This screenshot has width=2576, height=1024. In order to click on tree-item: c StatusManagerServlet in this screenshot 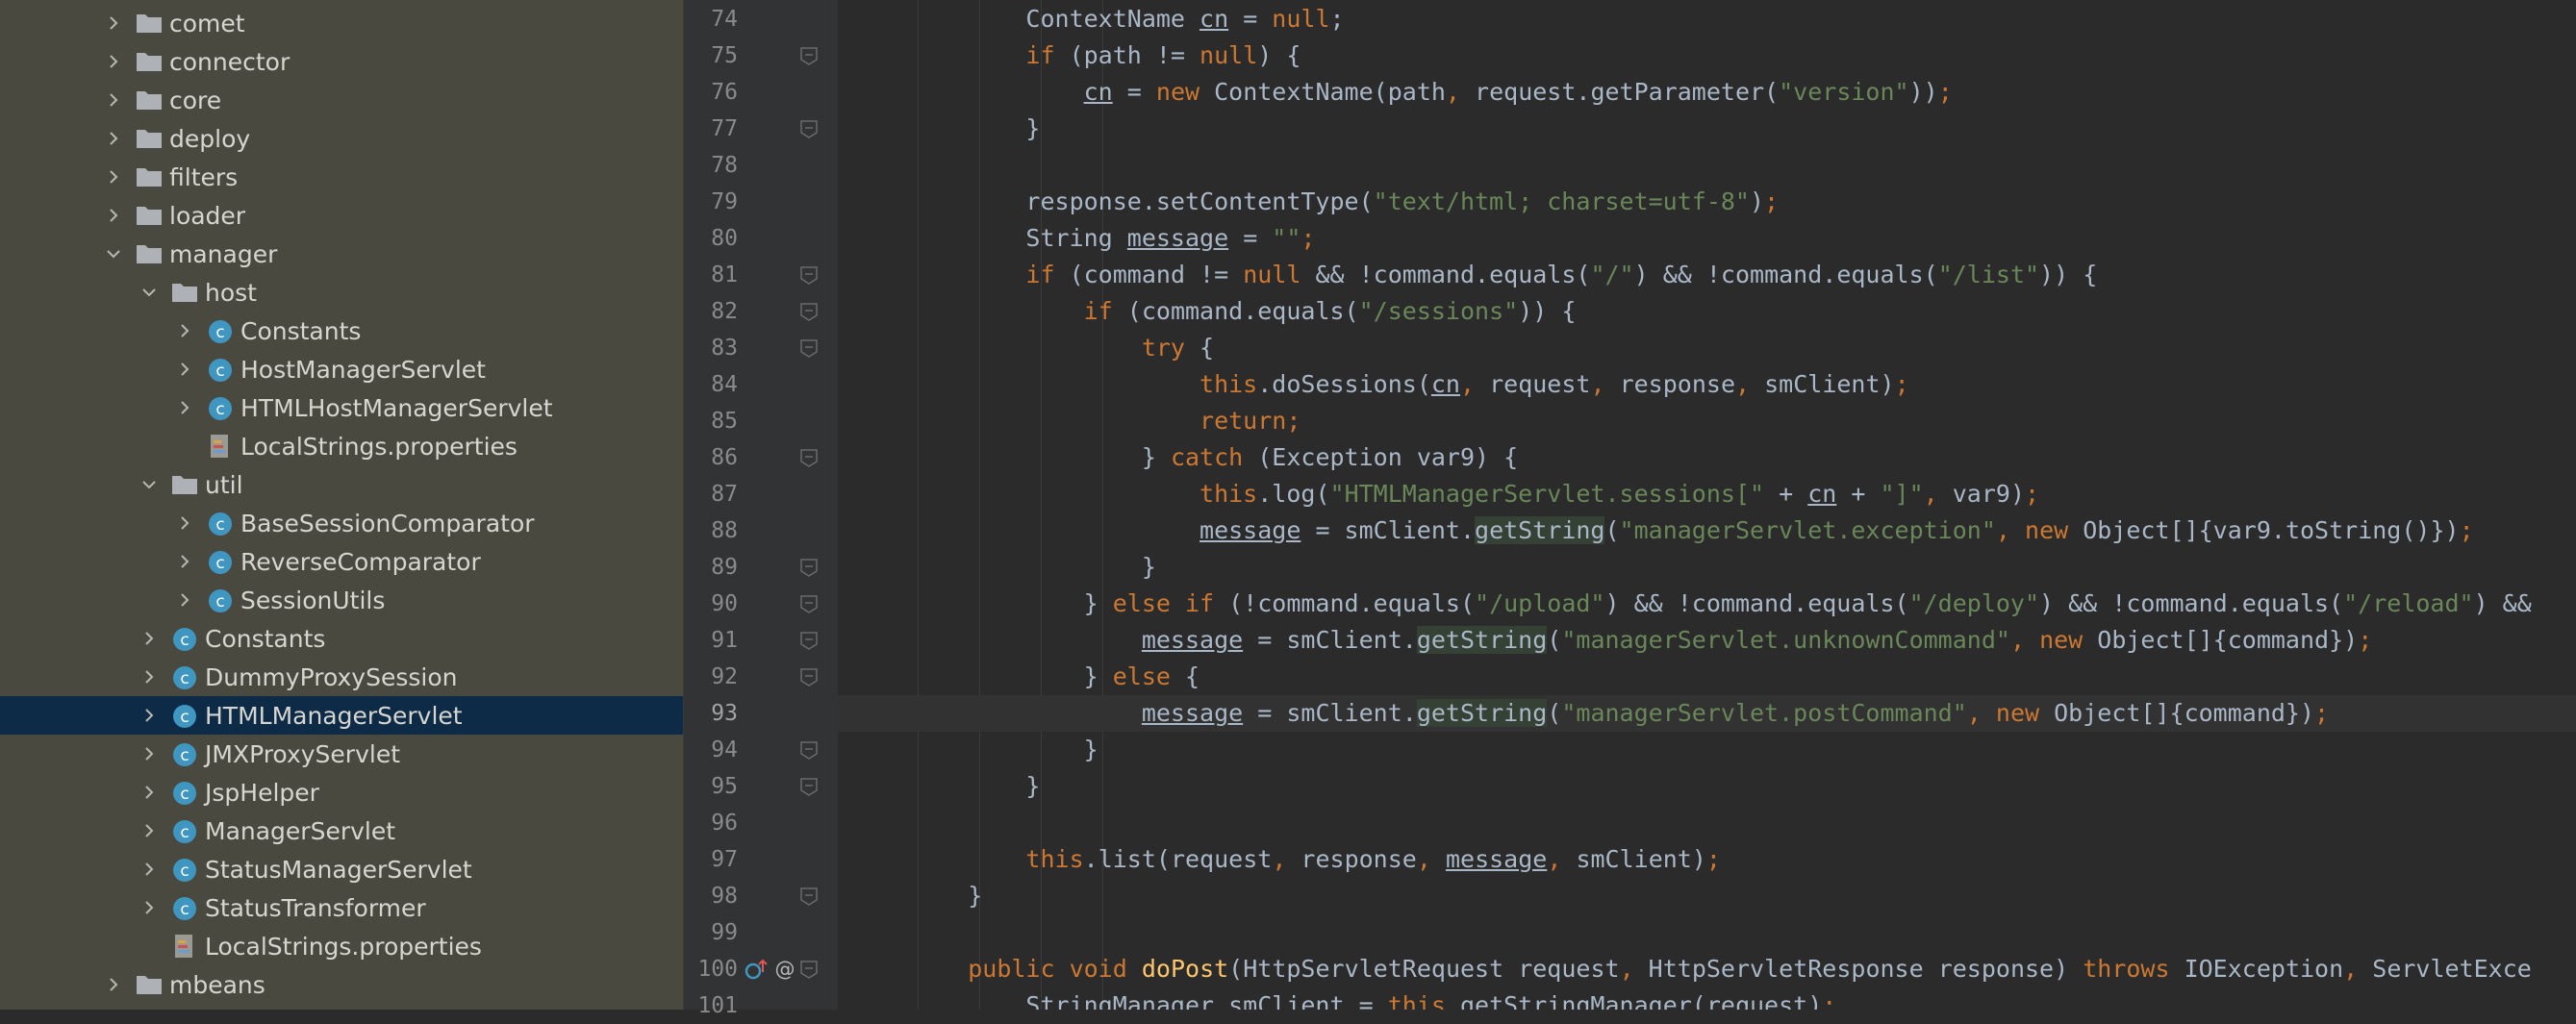, I will do `click(342, 869)`.